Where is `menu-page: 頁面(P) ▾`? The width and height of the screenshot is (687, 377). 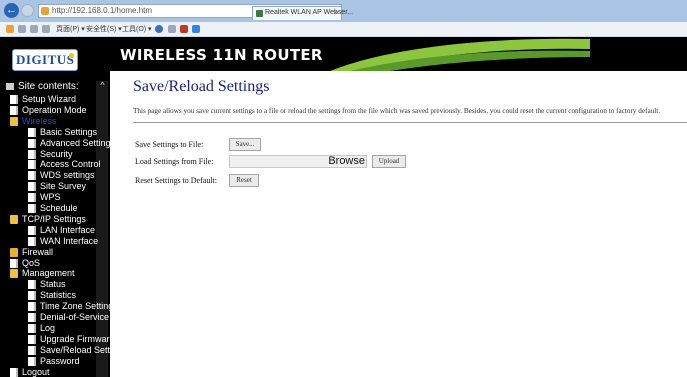
menu-page: 頁面(P) ▾ is located at coordinates (70, 29).